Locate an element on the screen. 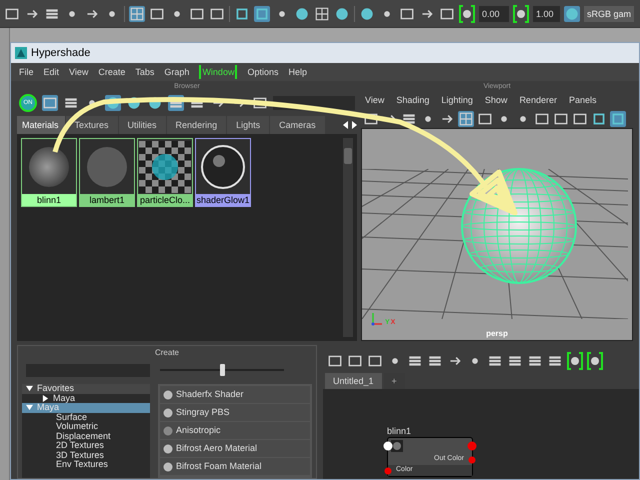 The height and width of the screenshot is (480, 640). sphere-thumbnail-icon is located at coordinates (397, 446).